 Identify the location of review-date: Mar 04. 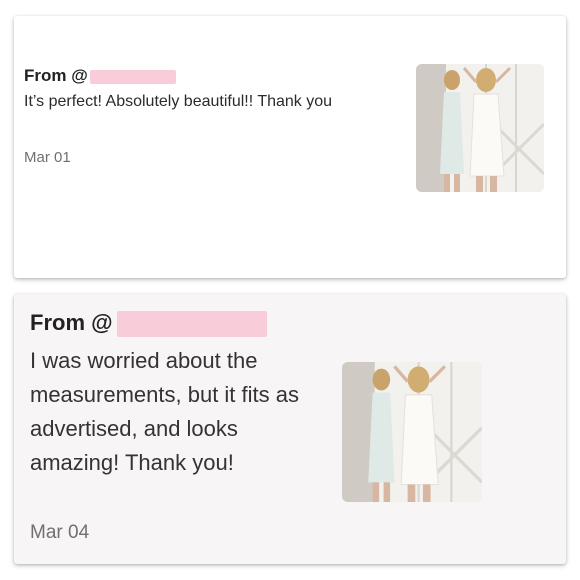
(60, 532).